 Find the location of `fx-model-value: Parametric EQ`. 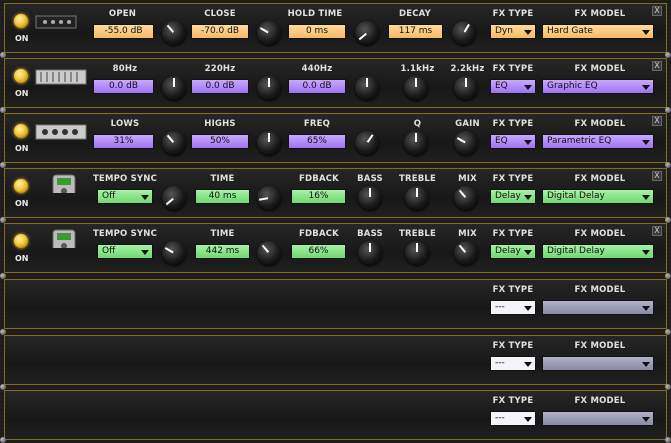

fx-model-value: Parametric EQ is located at coordinates (579, 141).